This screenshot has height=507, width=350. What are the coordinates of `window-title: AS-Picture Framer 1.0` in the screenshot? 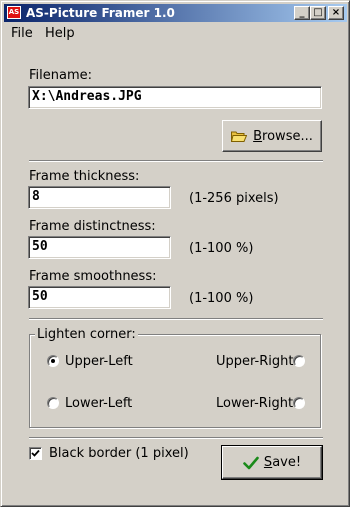 It's located at (100, 13).